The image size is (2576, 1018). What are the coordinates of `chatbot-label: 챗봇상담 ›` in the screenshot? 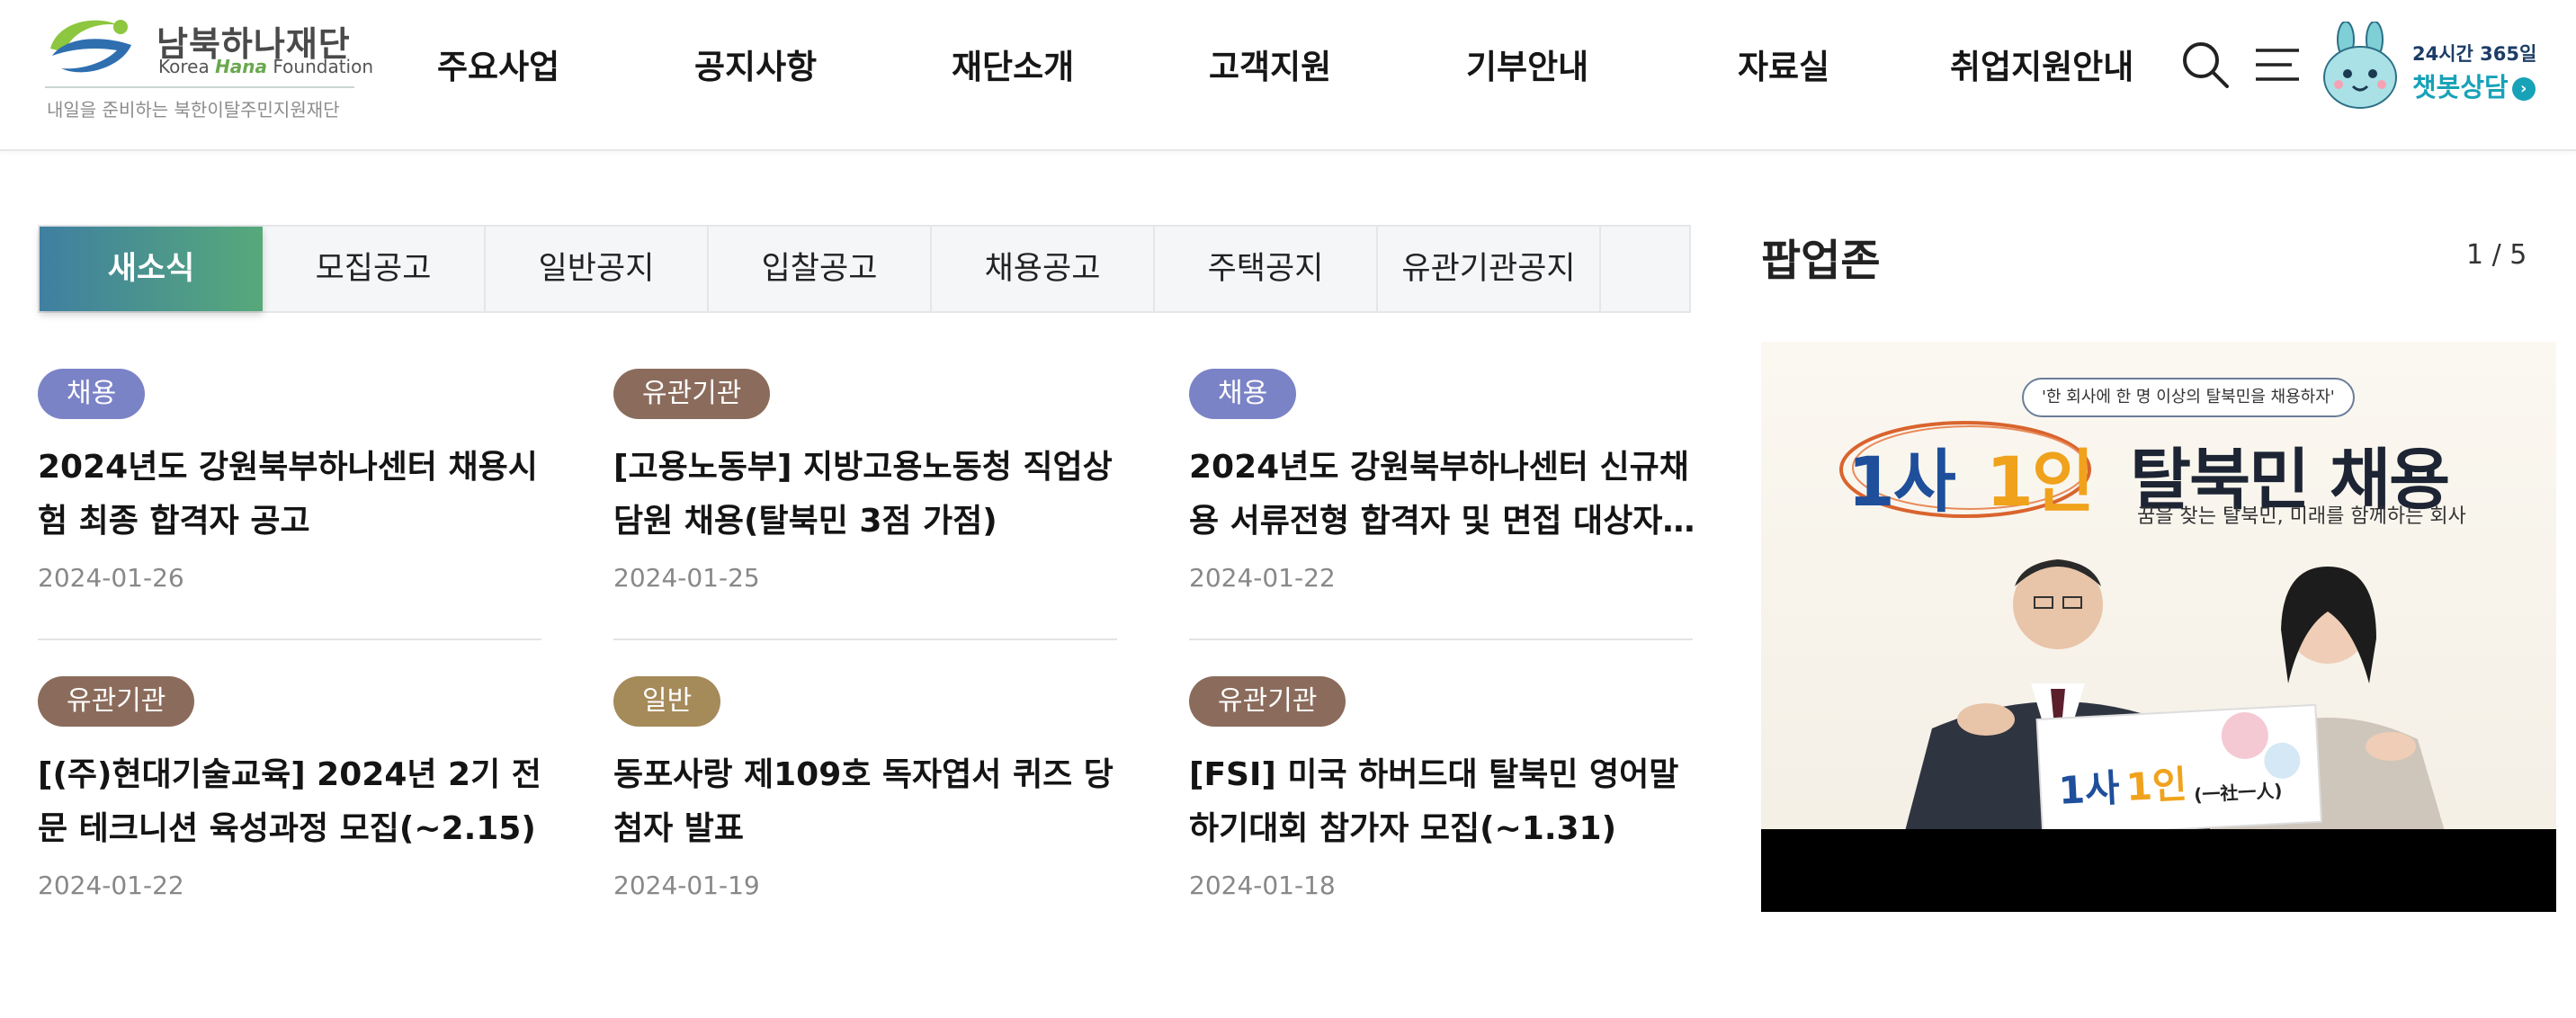 It's located at (2474, 85).